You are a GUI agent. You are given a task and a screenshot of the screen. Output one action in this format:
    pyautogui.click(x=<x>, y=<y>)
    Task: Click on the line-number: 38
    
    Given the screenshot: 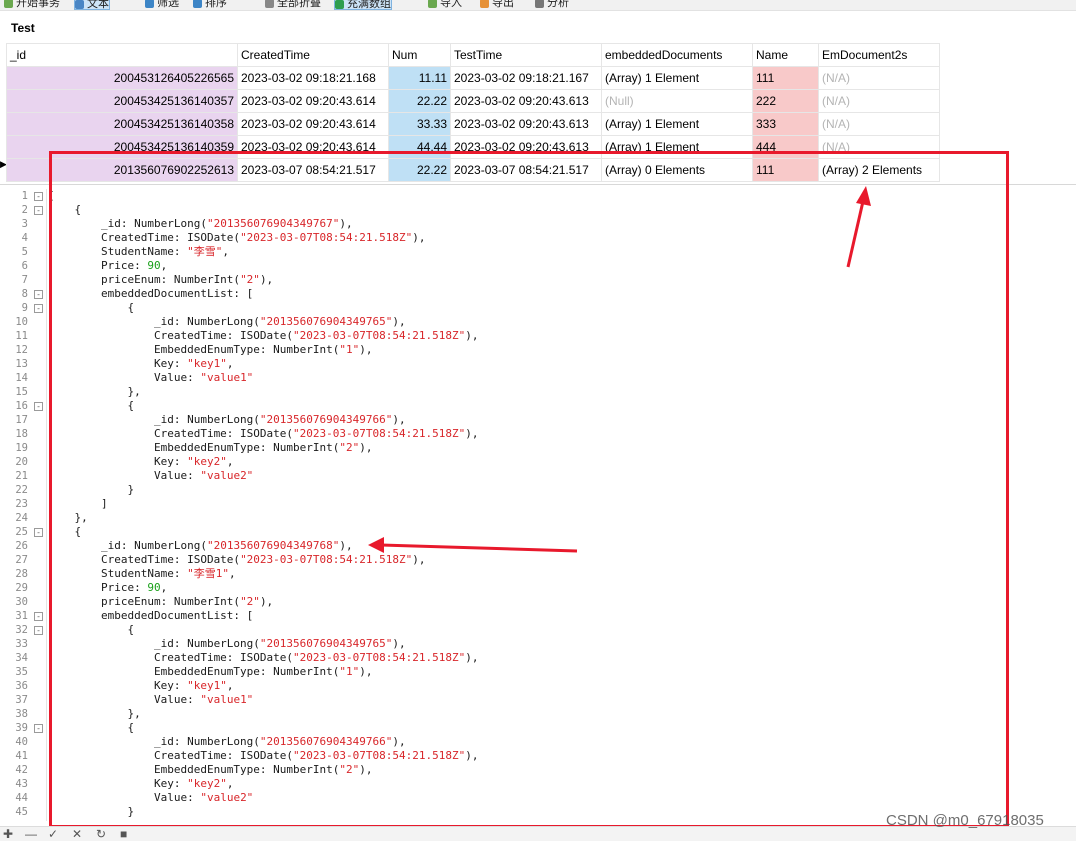 What is the action you would take?
    pyautogui.click(x=21, y=714)
    